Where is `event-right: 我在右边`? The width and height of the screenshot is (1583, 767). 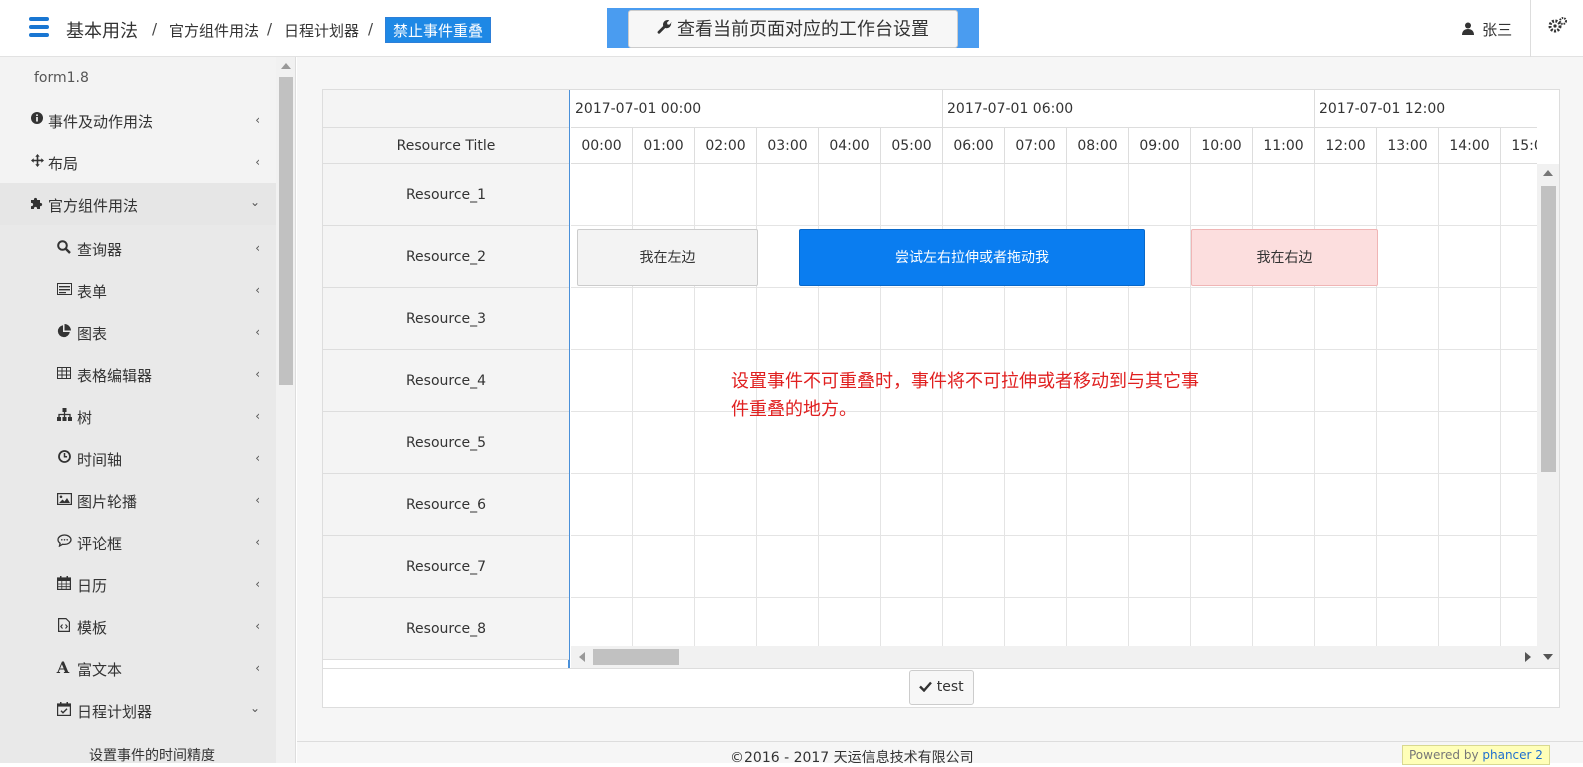 event-right: 我在右边 is located at coordinates (1284, 257).